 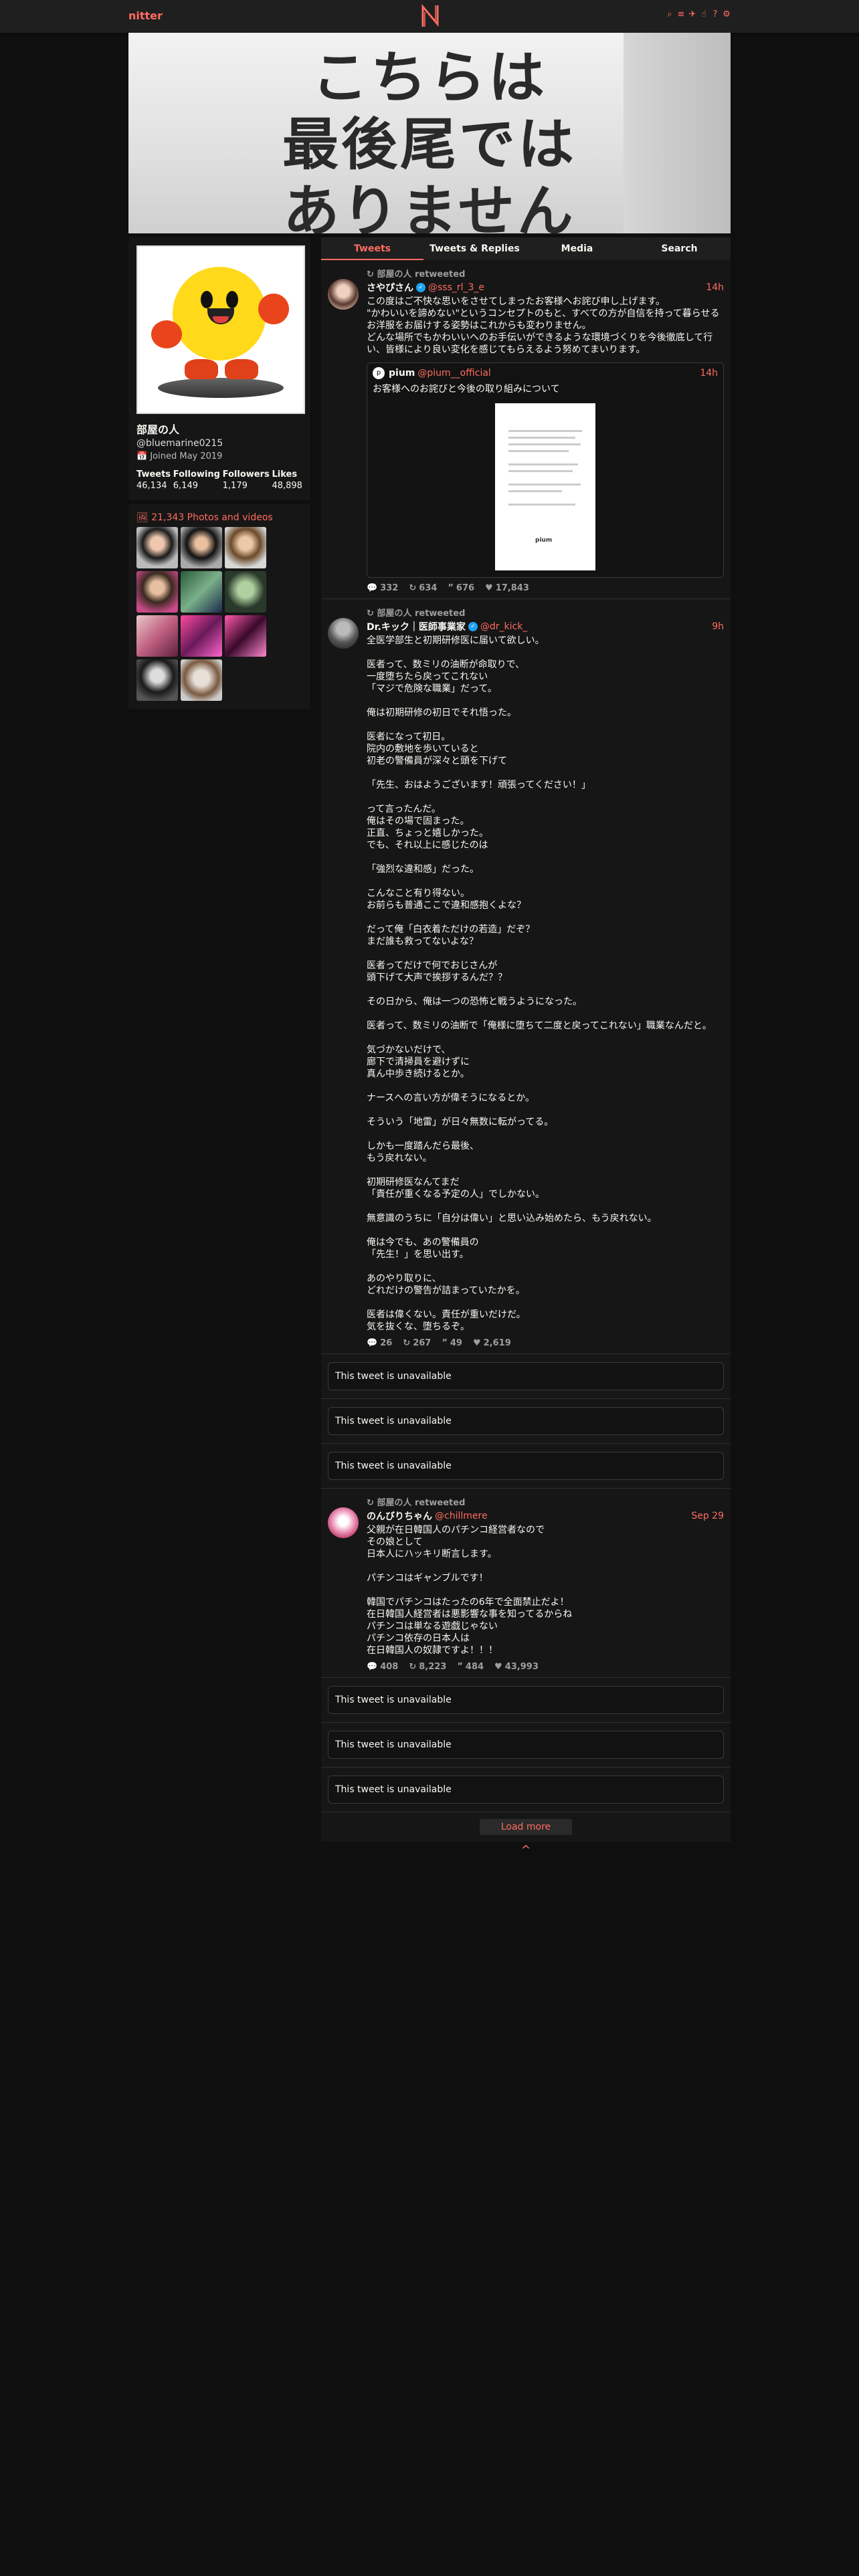 What do you see at coordinates (416, 626) in the screenshot?
I see `tweet-fullname: Dr.キック｜医師事業家` at bounding box center [416, 626].